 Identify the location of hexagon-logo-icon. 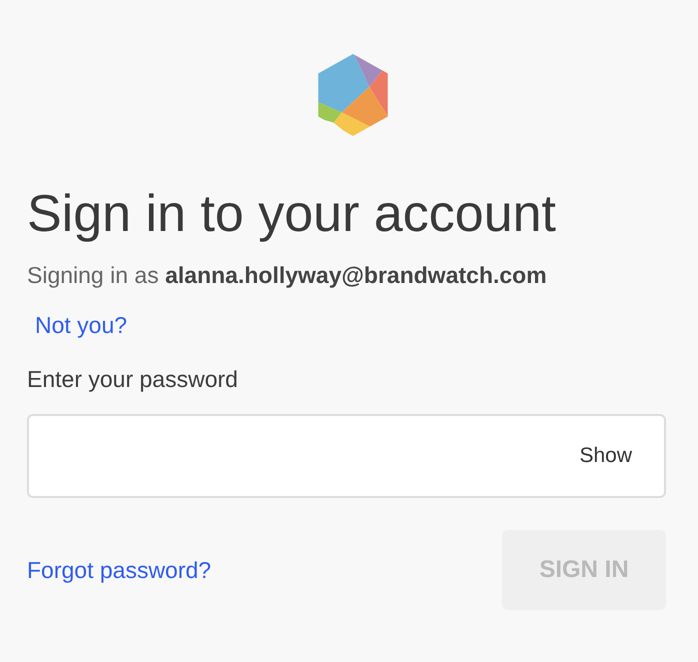
(353, 95).